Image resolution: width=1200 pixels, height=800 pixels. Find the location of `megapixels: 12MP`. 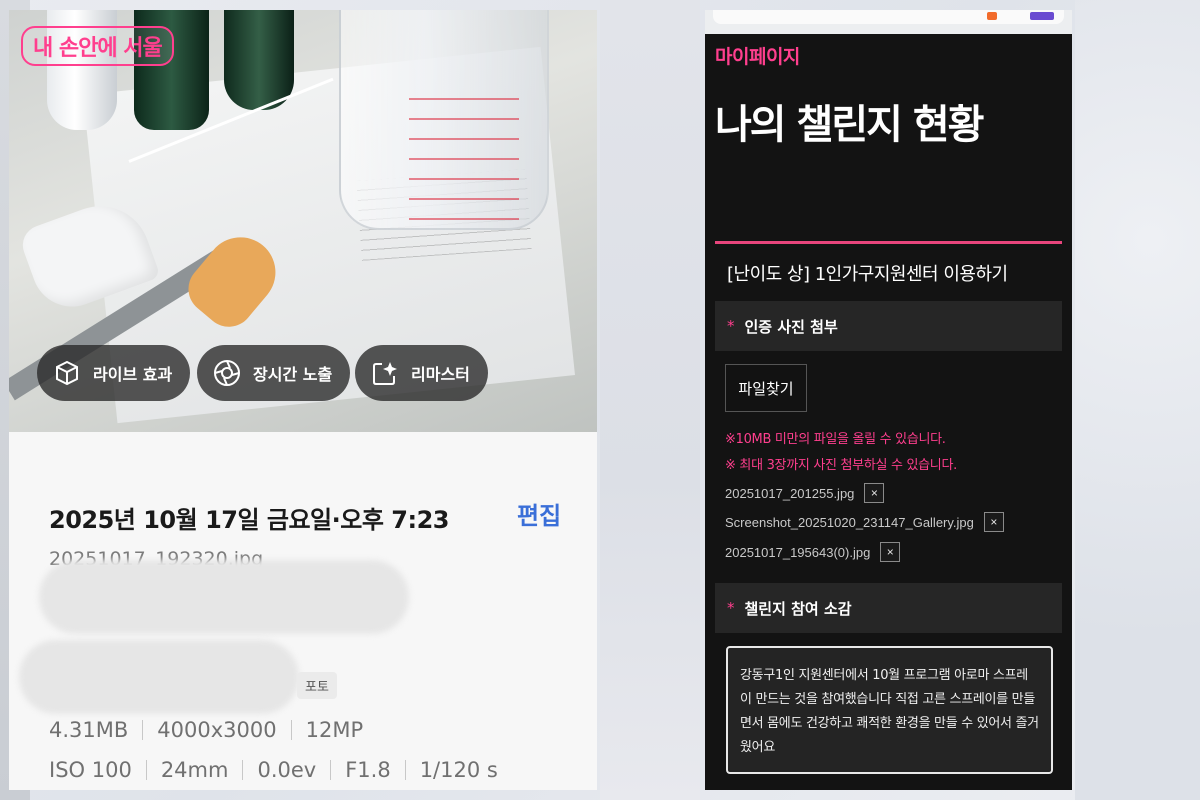

megapixels: 12MP is located at coordinates (334, 730).